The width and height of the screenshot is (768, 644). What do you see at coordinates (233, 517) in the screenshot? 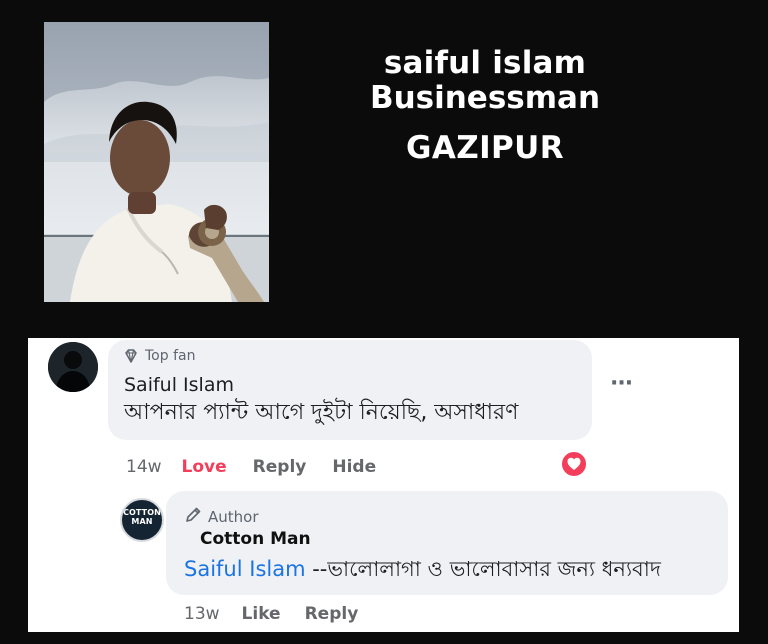
I see `author-badge-label: Author` at bounding box center [233, 517].